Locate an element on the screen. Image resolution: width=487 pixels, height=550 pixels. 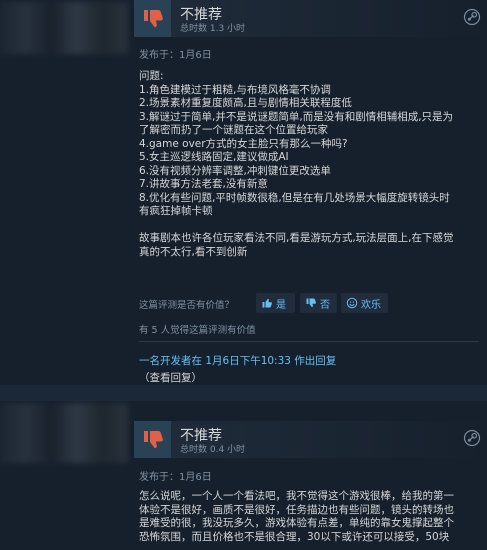
review-divider is located at coordinates (243, 393).